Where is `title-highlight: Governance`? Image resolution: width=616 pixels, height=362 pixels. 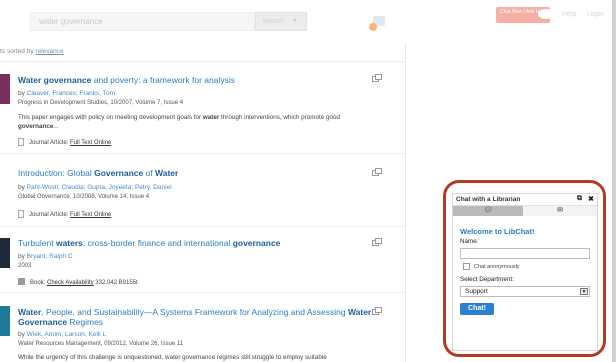
title-highlight: Governance is located at coordinates (43, 322).